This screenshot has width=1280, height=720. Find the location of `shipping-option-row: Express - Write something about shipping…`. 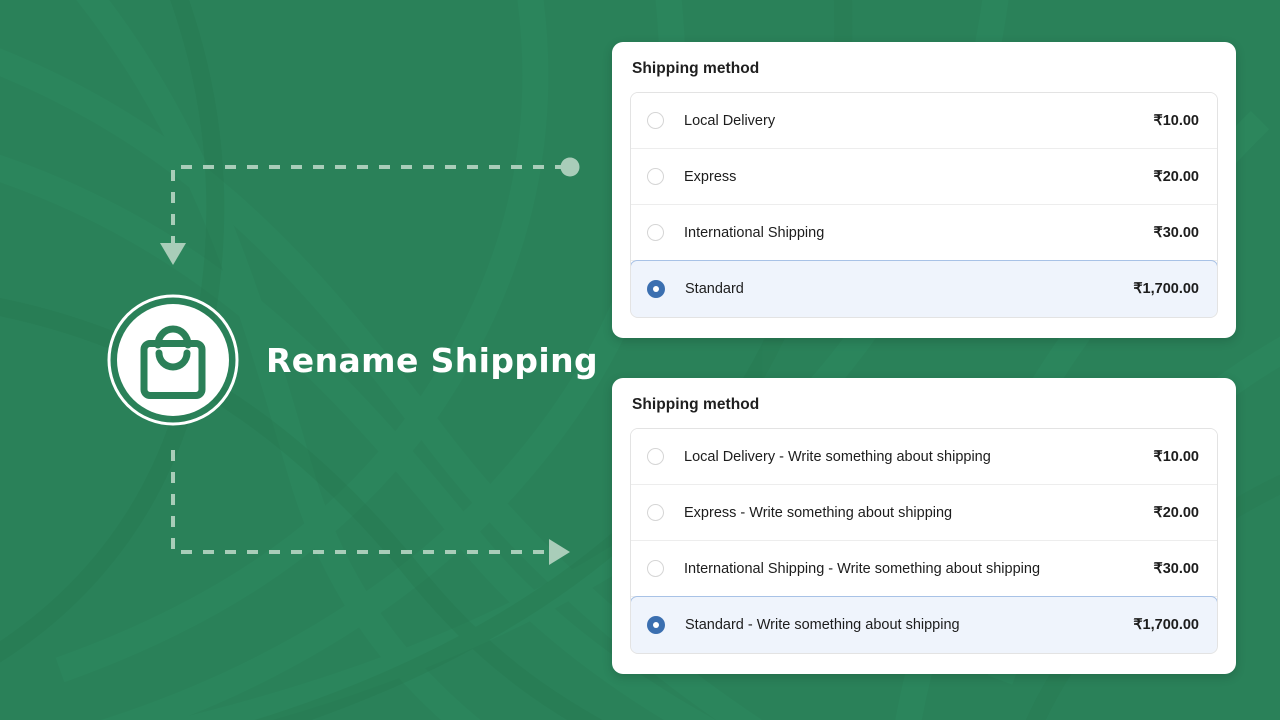

shipping-option-row: Express - Write something about shipping… is located at coordinates (924, 513).